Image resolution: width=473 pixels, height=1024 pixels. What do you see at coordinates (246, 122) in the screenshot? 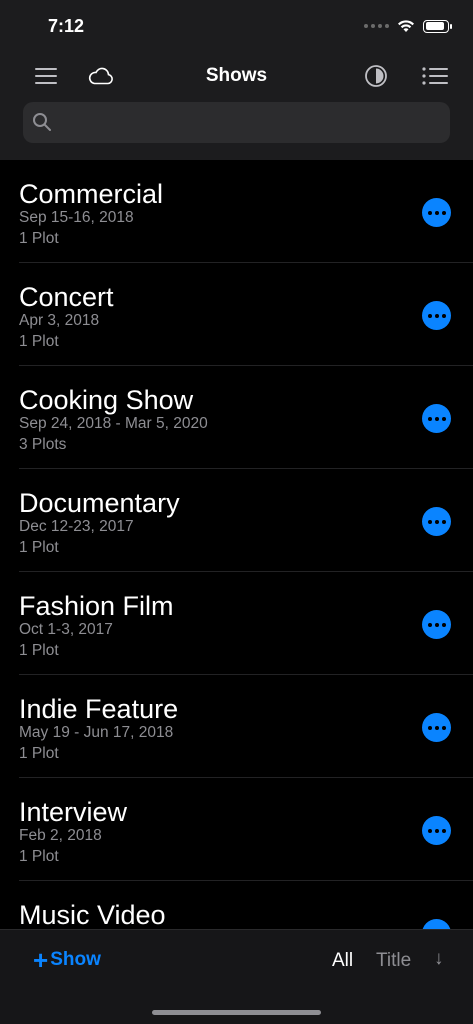
I see `search-input` at bounding box center [246, 122].